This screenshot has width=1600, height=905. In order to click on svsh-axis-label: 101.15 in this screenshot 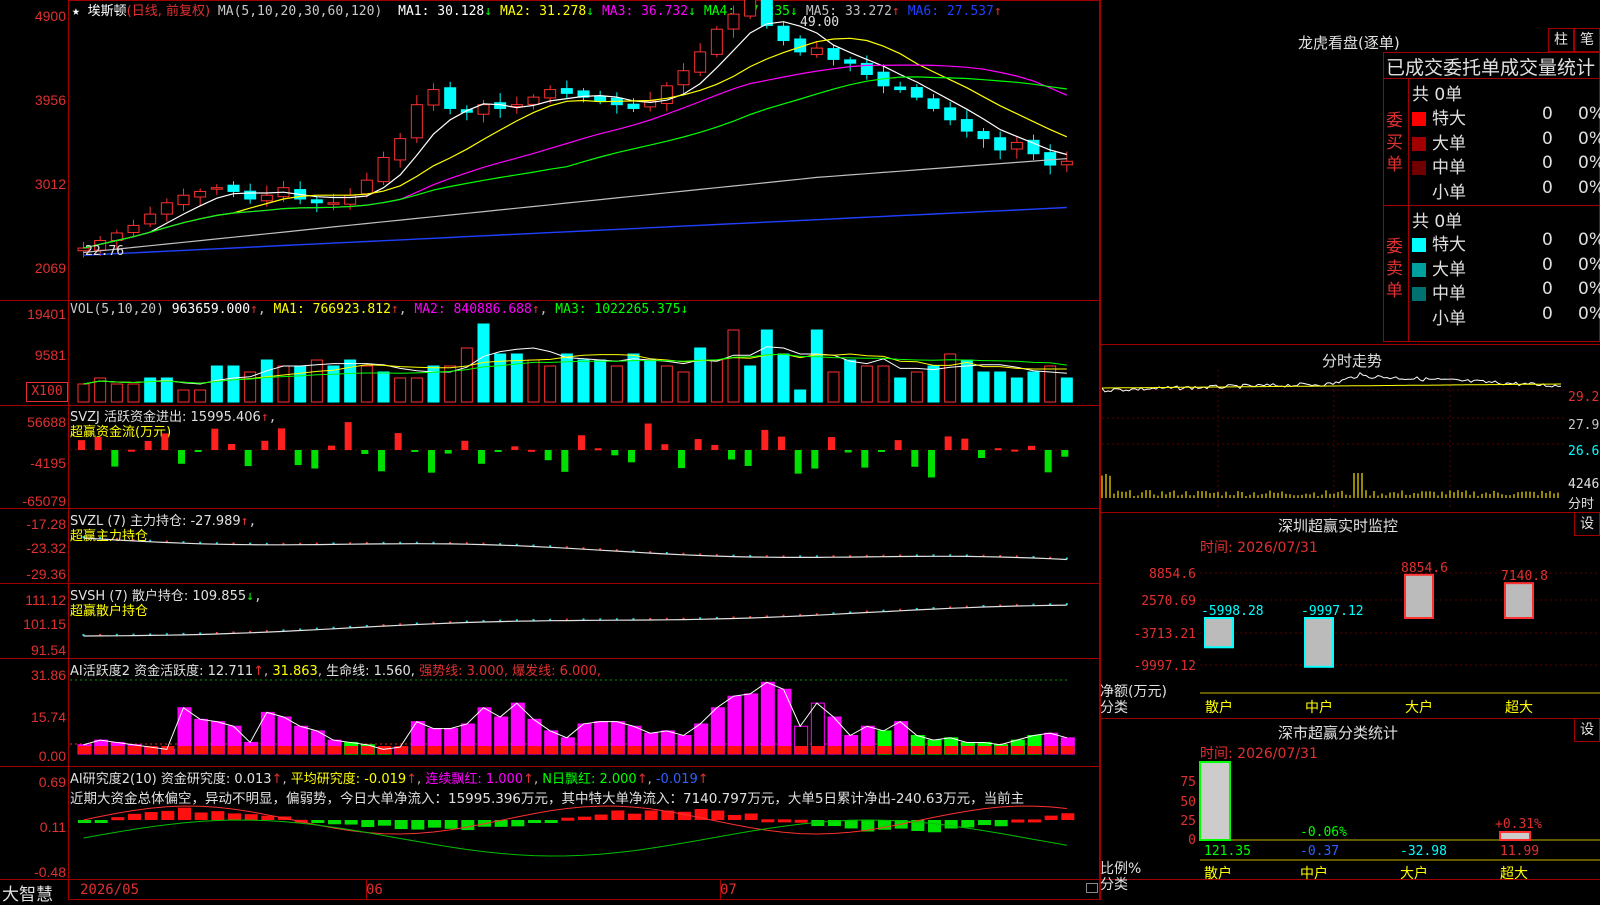, I will do `click(44, 624)`.